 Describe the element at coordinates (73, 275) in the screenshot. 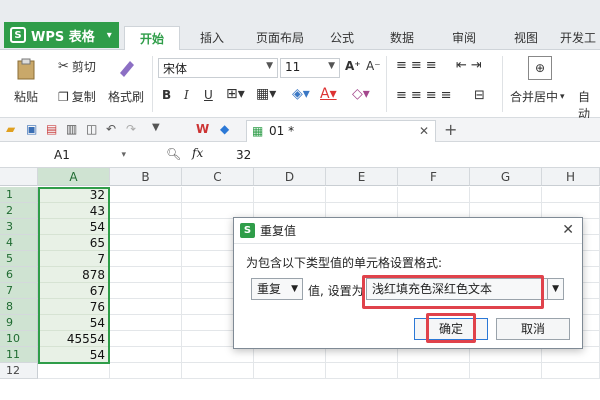

I see `cell-a: 878` at that location.